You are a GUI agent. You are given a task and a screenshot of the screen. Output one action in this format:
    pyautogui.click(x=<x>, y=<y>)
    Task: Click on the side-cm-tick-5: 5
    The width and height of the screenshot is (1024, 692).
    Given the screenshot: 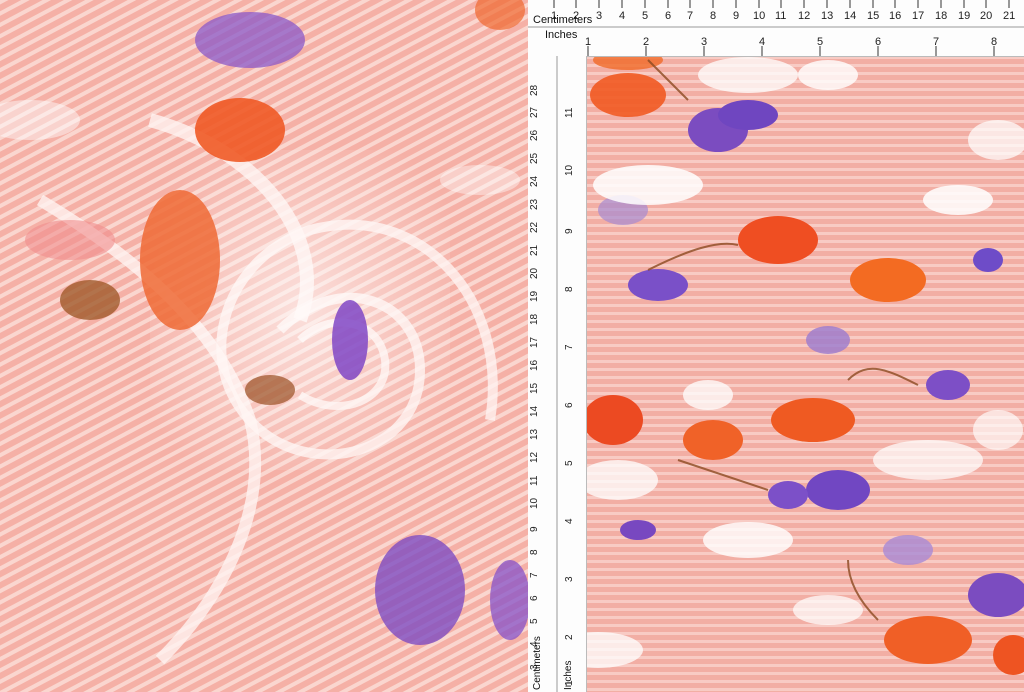 What is the action you would take?
    pyautogui.click(x=534, y=621)
    